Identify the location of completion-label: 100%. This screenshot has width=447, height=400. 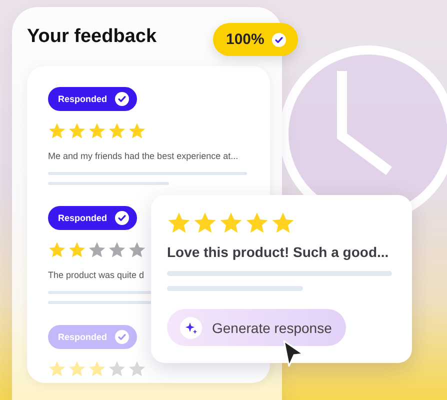
(245, 39).